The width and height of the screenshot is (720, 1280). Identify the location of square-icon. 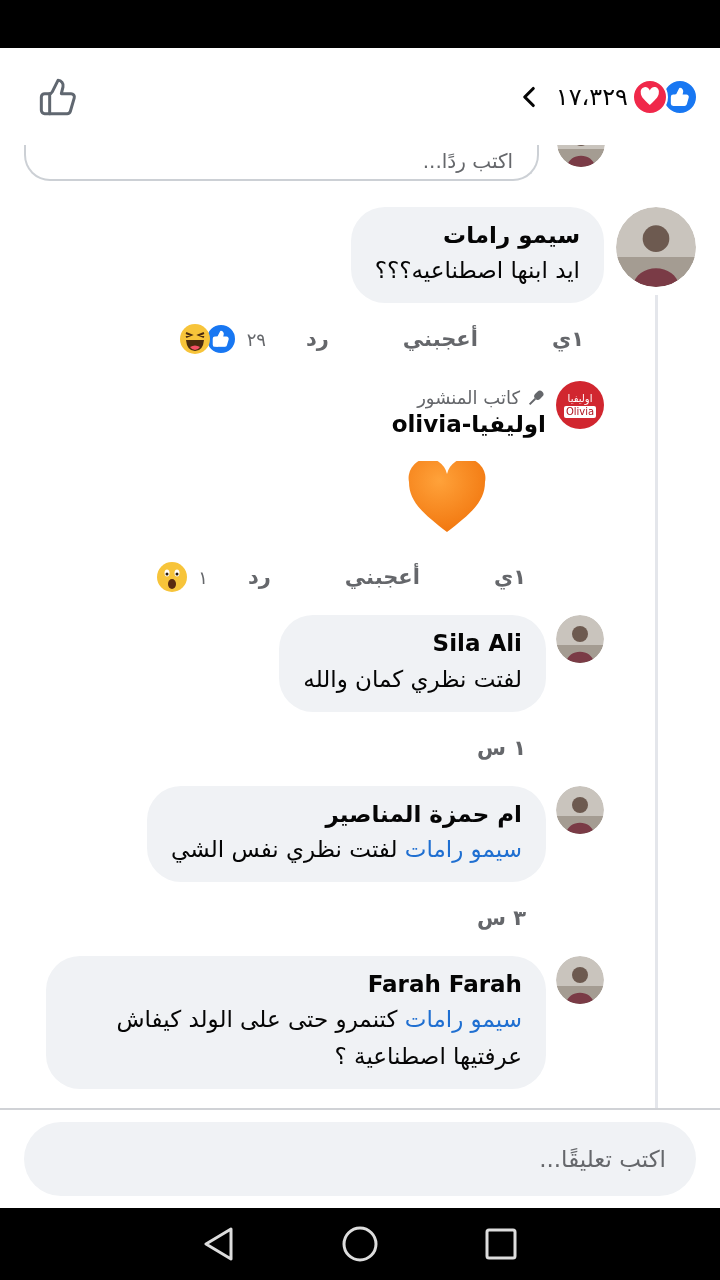
(500, 1244).